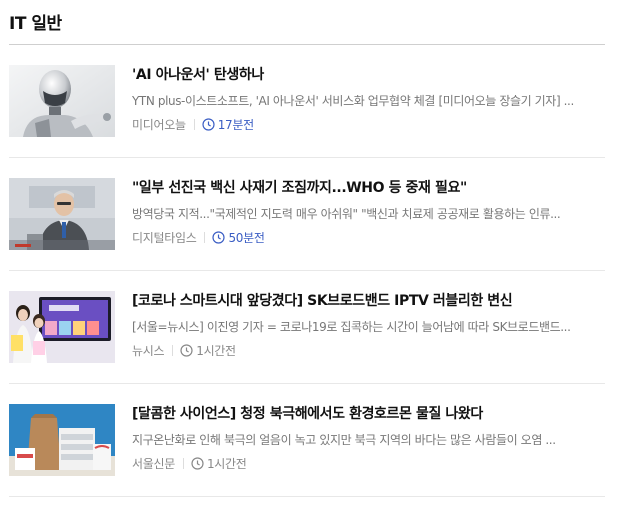 The width and height of the screenshot is (626, 507). What do you see at coordinates (368, 350) in the screenshot?
I see `news-meta: 뉴시스 1시간전` at bounding box center [368, 350].